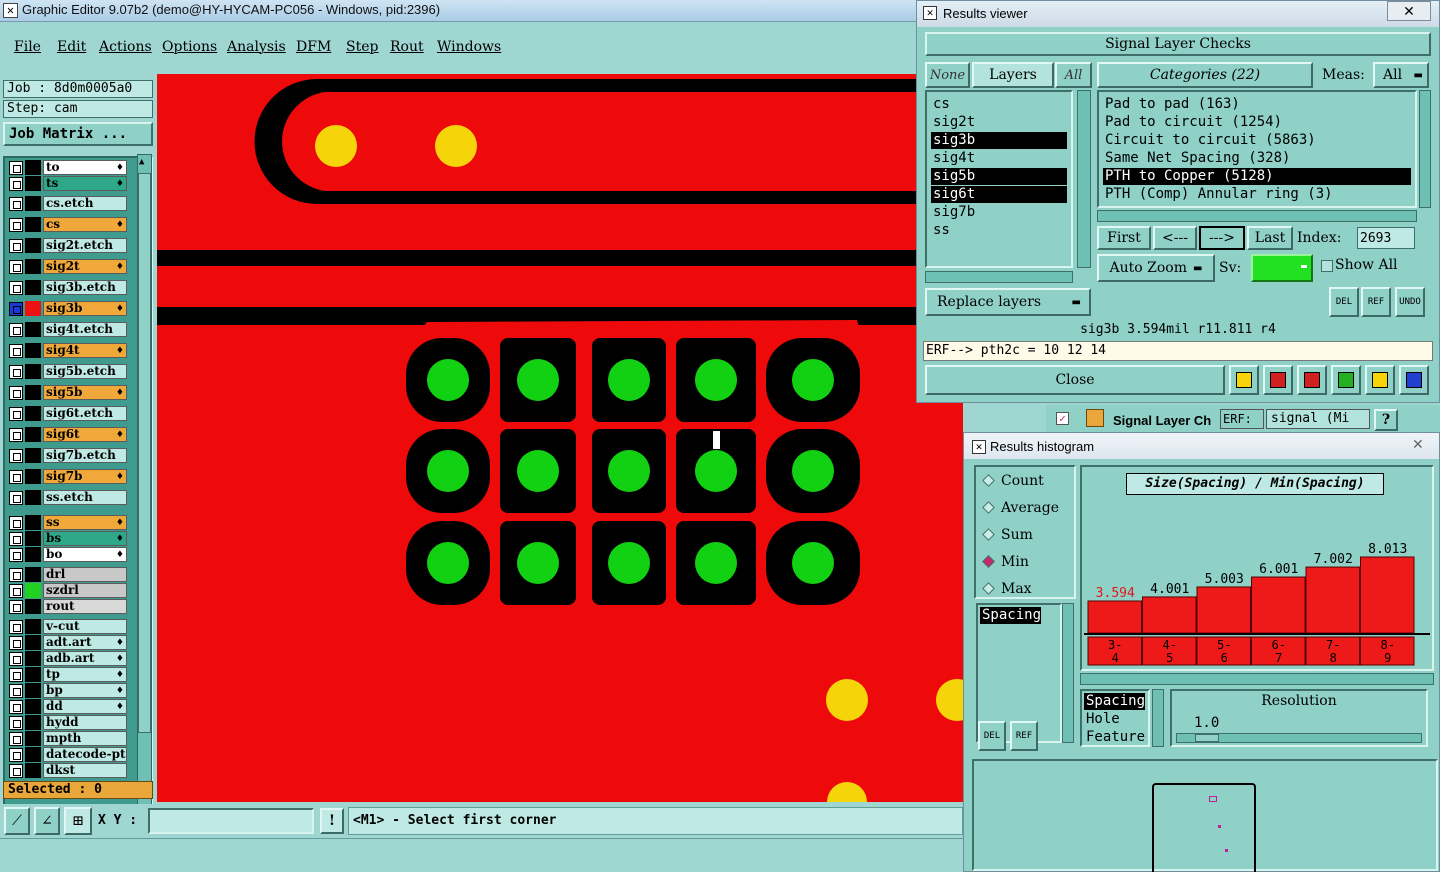  I want to click on layer-row-bo: bo ♦, so click(67, 554).